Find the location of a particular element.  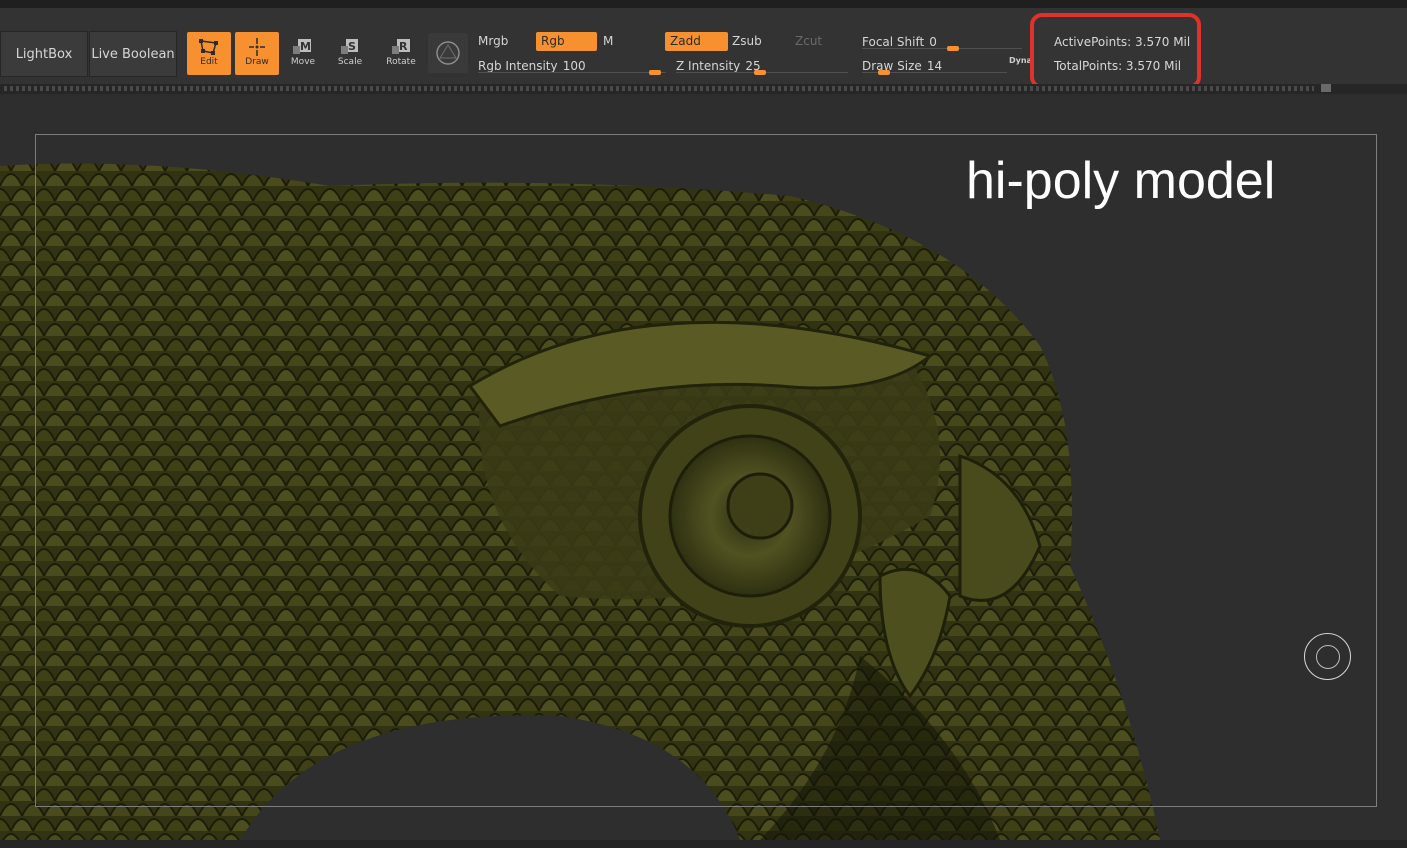

navigation-circle-icon is located at coordinates (1327, 656).